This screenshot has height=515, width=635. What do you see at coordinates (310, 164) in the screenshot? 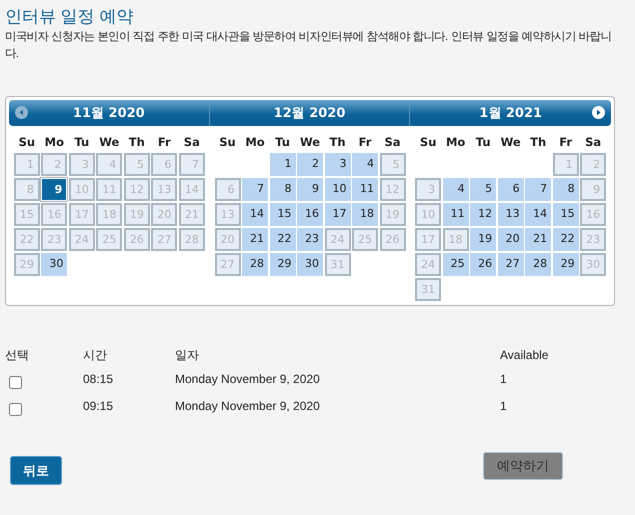
I see `calendar-day: 2` at bounding box center [310, 164].